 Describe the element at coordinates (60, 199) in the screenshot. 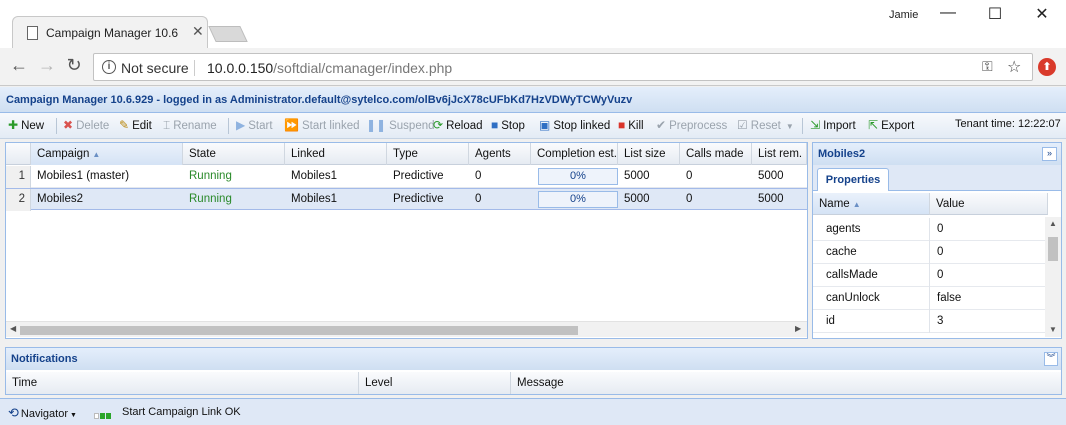

I see `cell-campaign: Mobiles2` at that location.